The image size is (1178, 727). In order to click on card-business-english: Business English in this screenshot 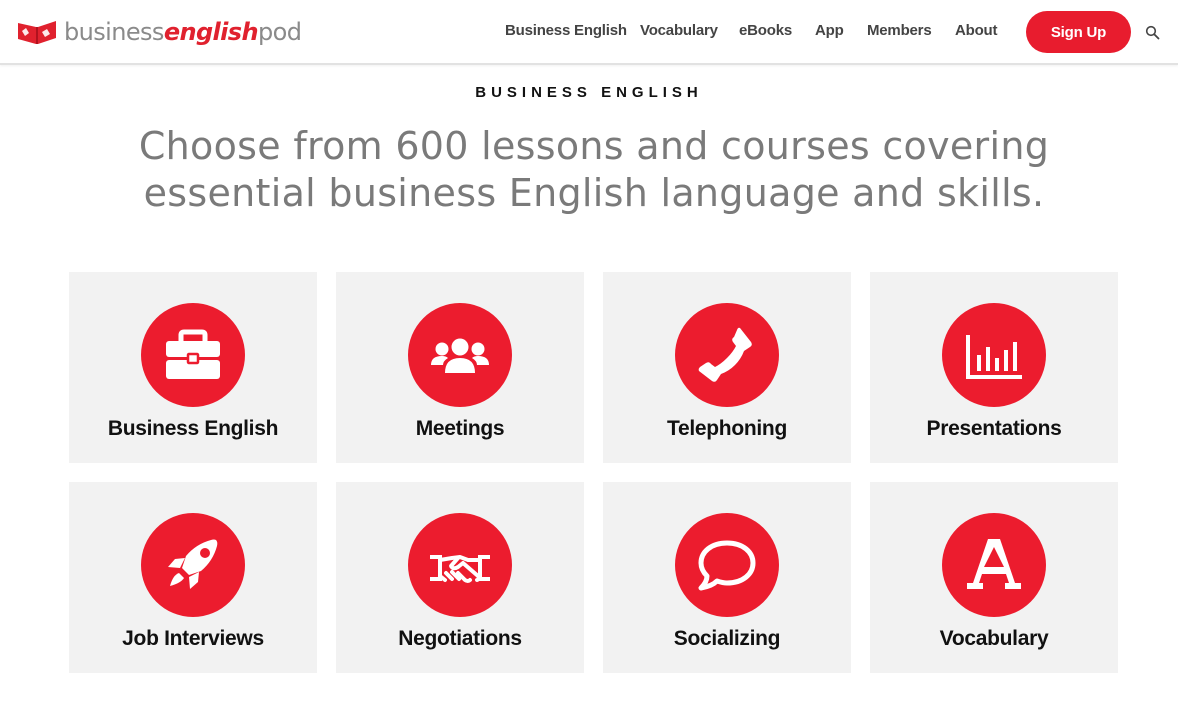, I will do `click(193, 367)`.